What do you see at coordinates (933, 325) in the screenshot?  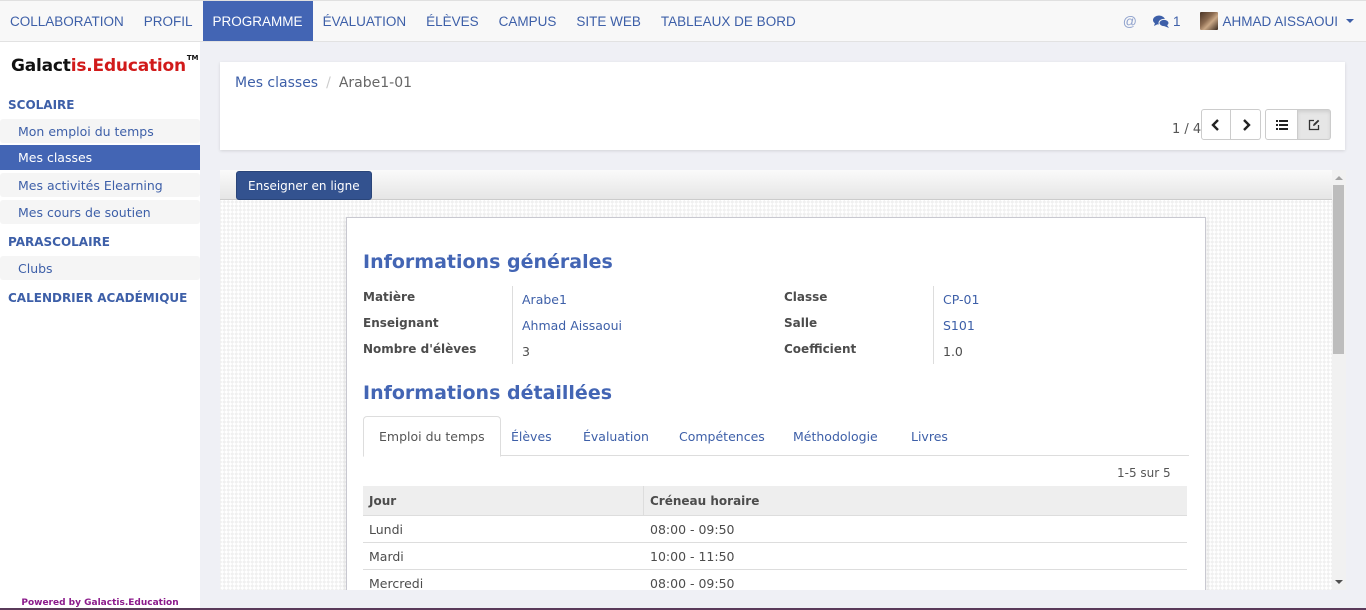 I see `field-divider-right` at bounding box center [933, 325].